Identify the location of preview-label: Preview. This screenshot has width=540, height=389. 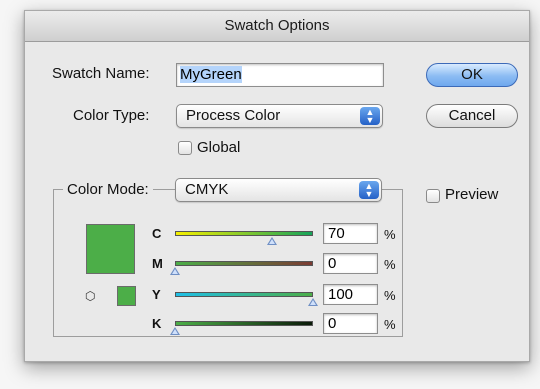
(472, 194).